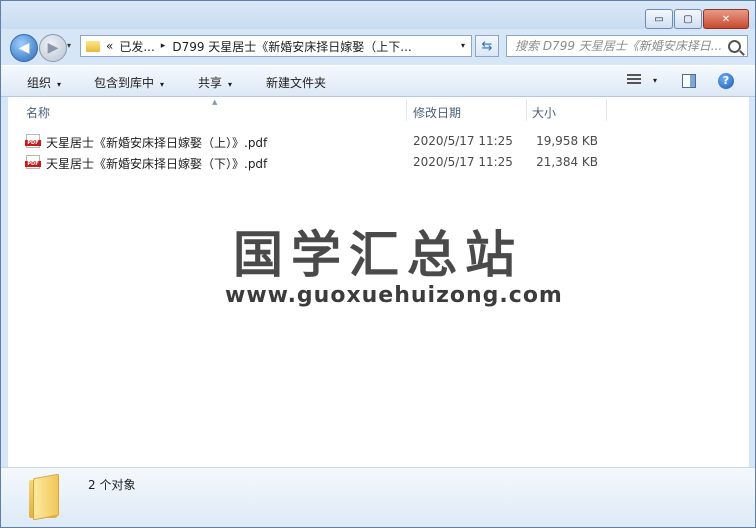 Image resolution: width=756 pixels, height=528 pixels. Describe the element at coordinates (39, 83) in the screenshot. I see `organize-label: 组织` at that location.